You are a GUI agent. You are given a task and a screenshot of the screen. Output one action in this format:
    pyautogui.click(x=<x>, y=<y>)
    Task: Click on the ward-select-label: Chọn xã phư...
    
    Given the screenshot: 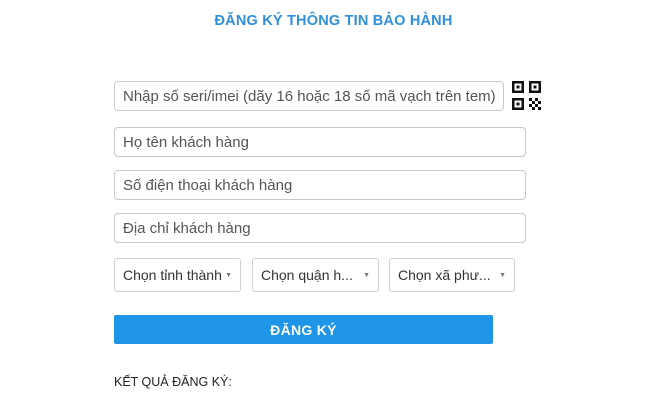 What is the action you would take?
    pyautogui.click(x=444, y=275)
    